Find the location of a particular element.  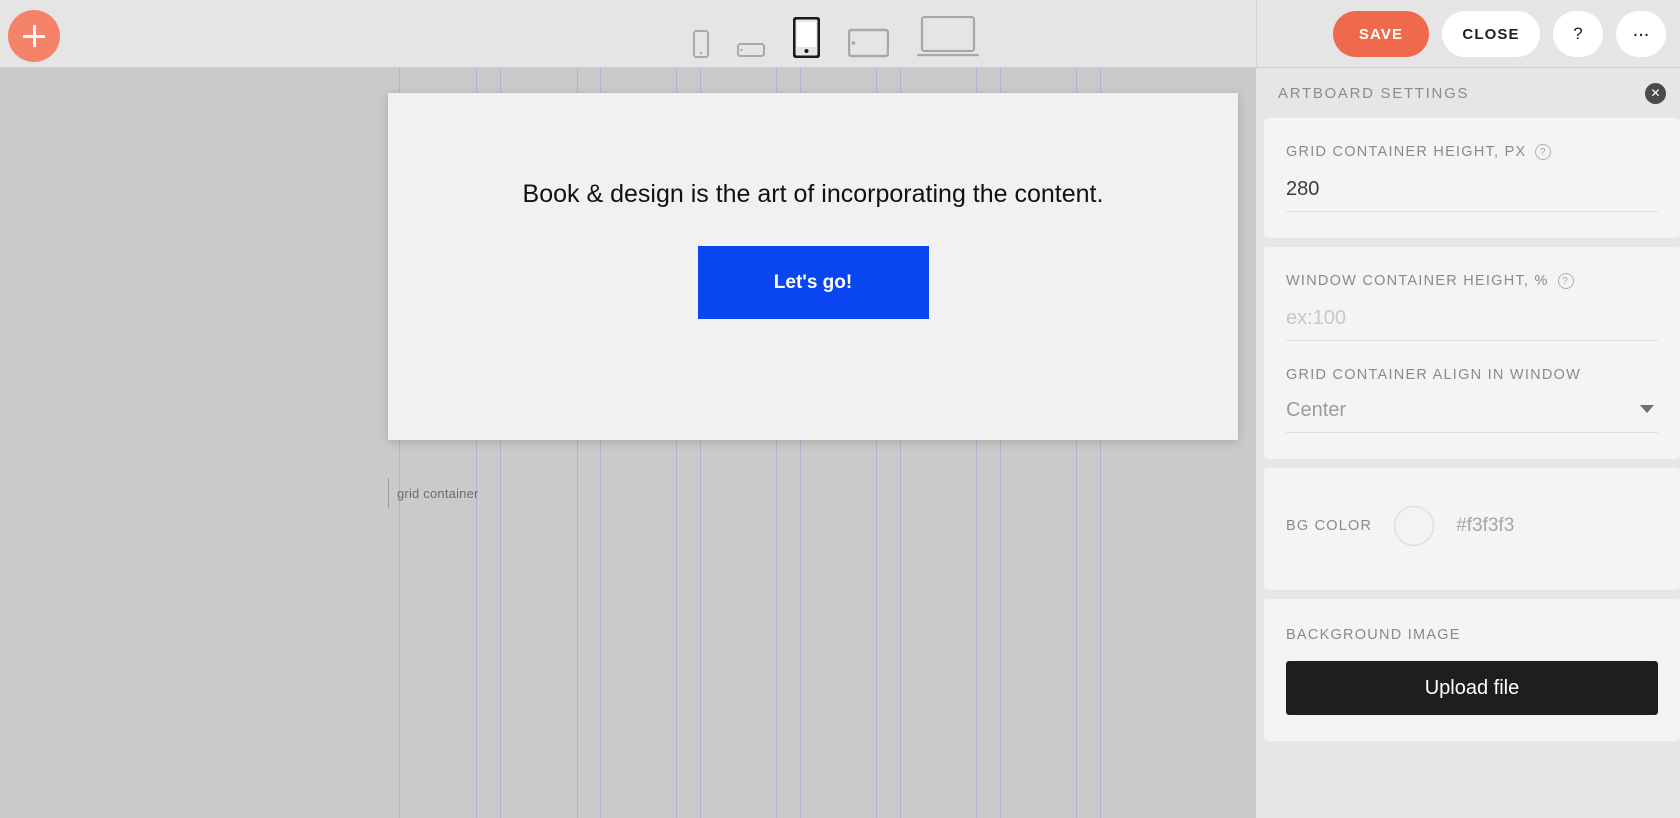

align-label: GRID CONTAINER ALIGN IN WINDOW is located at coordinates (1472, 375).